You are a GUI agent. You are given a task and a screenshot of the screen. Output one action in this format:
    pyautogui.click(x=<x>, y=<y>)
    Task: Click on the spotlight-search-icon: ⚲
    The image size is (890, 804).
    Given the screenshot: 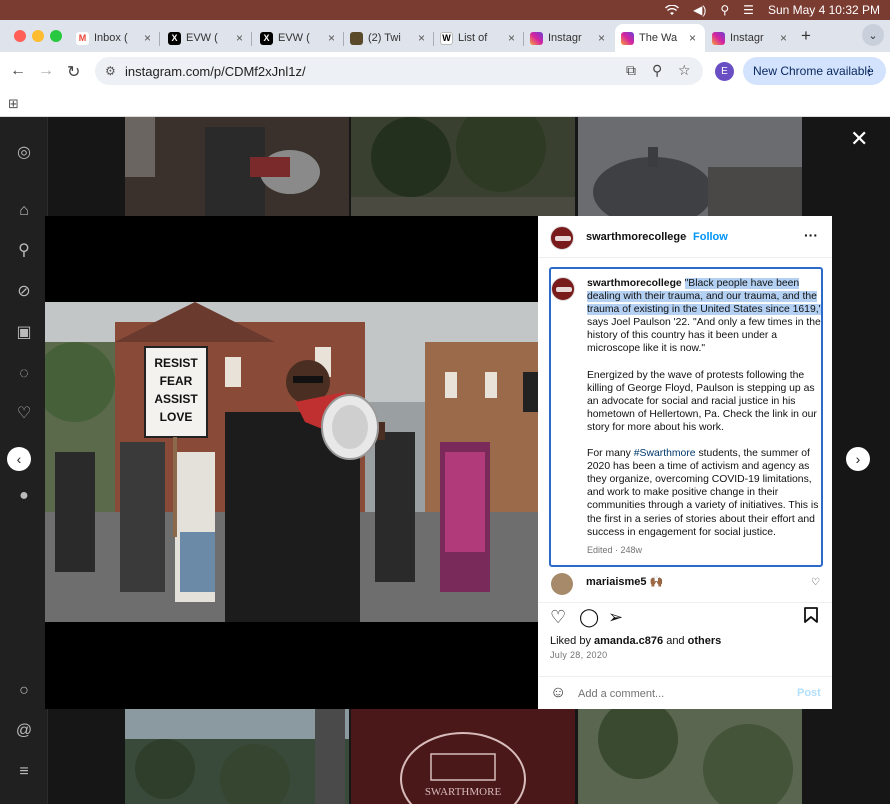 What is the action you would take?
    pyautogui.click(x=724, y=10)
    